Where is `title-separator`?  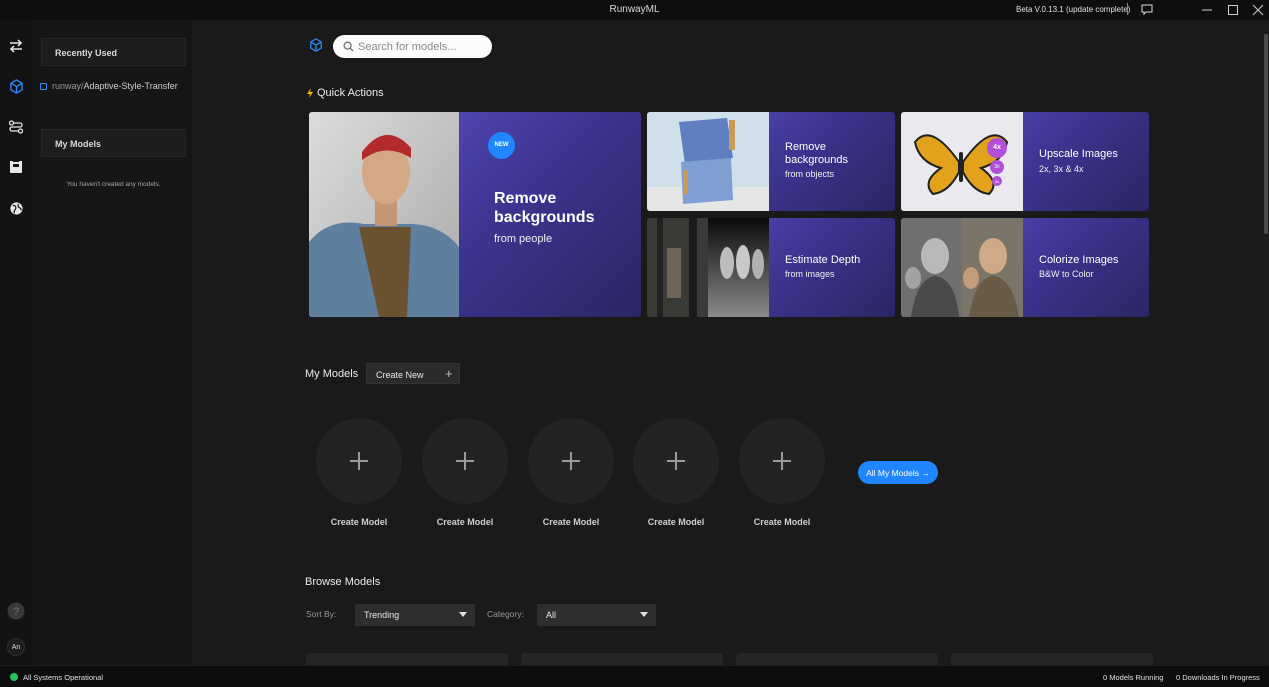 title-separator is located at coordinates (1127, 9).